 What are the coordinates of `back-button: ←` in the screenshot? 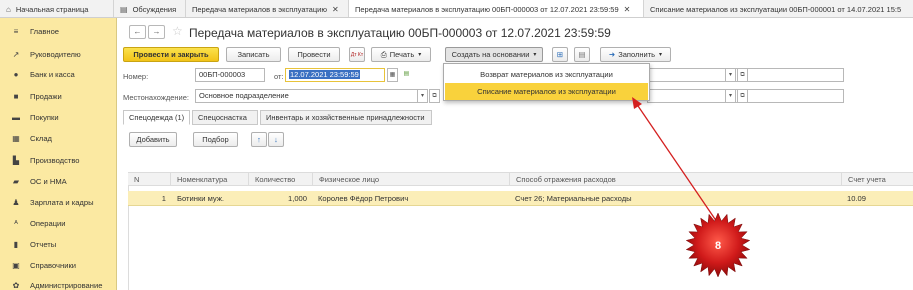 It's located at (137, 32).